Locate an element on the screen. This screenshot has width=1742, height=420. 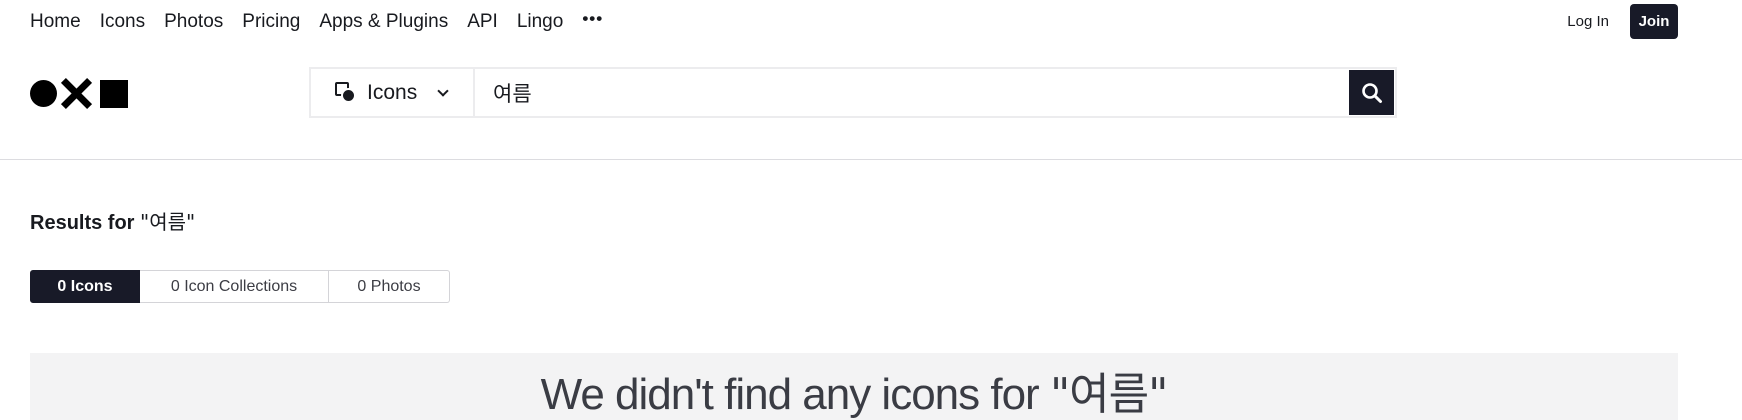
search-type-label: Icons is located at coordinates (392, 92).